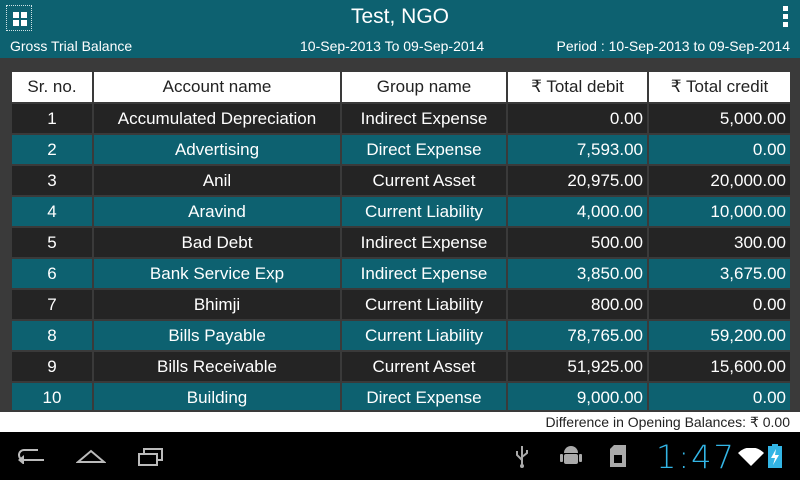 The image size is (800, 480). What do you see at coordinates (91, 456) in the screenshot?
I see `home-icon` at bounding box center [91, 456].